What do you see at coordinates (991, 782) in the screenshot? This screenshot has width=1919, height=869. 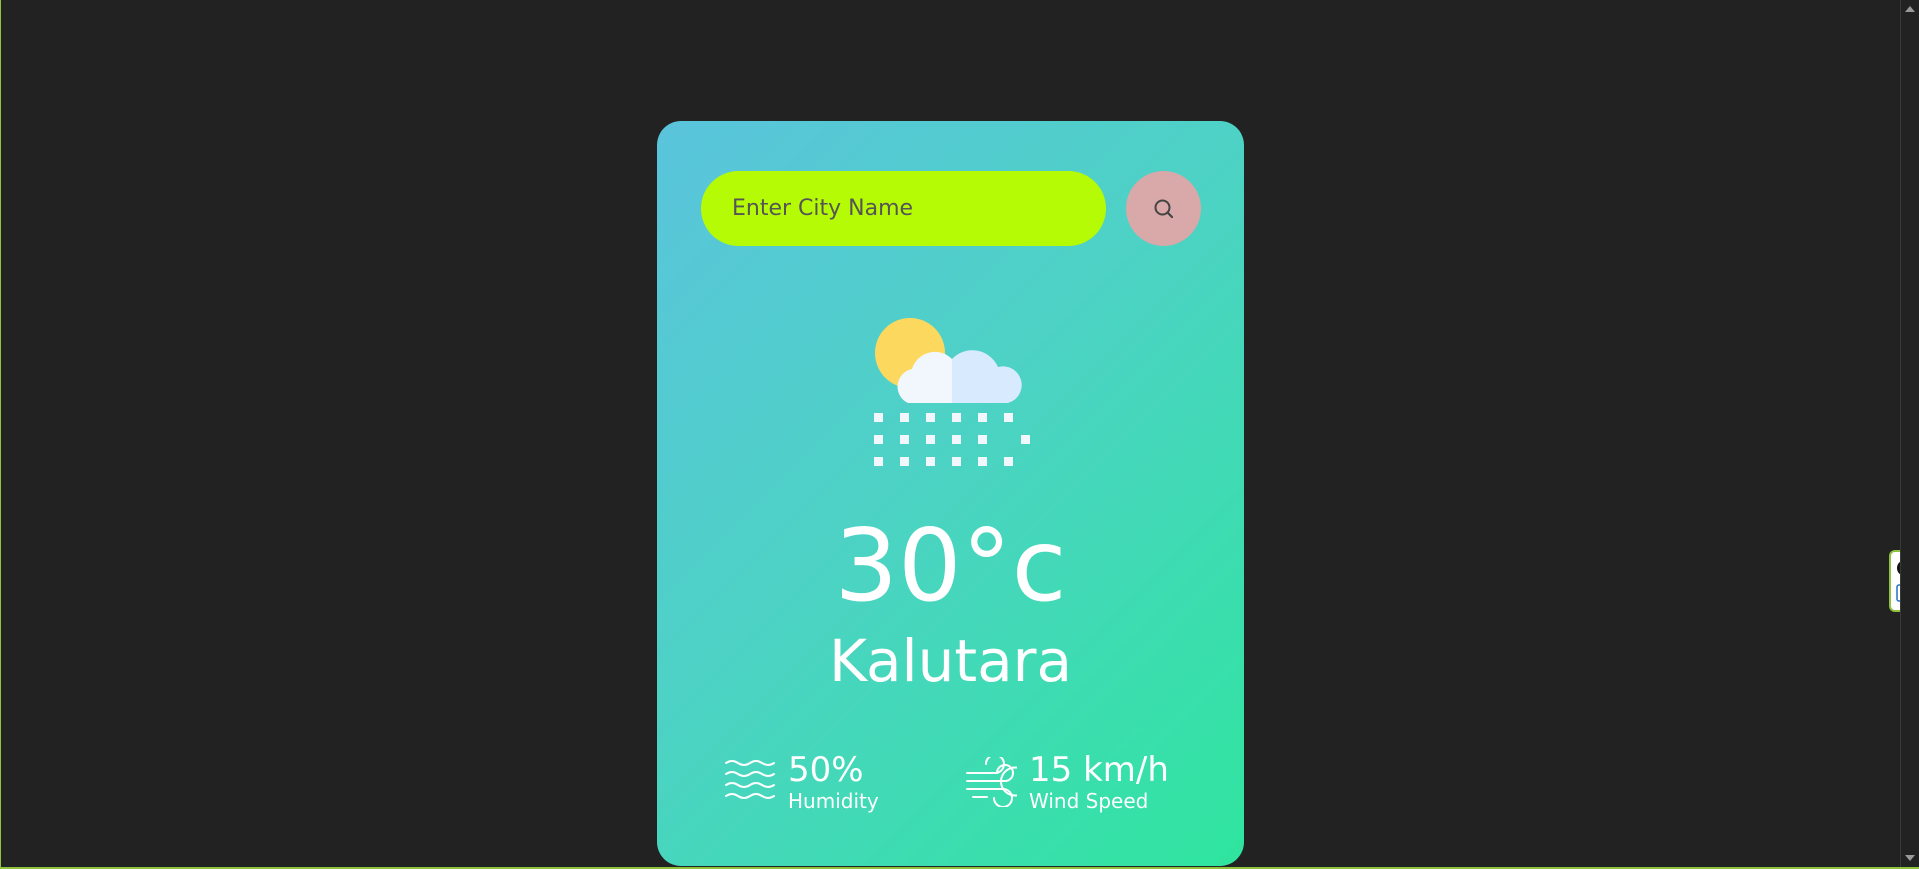 I see `wind-icon` at bounding box center [991, 782].